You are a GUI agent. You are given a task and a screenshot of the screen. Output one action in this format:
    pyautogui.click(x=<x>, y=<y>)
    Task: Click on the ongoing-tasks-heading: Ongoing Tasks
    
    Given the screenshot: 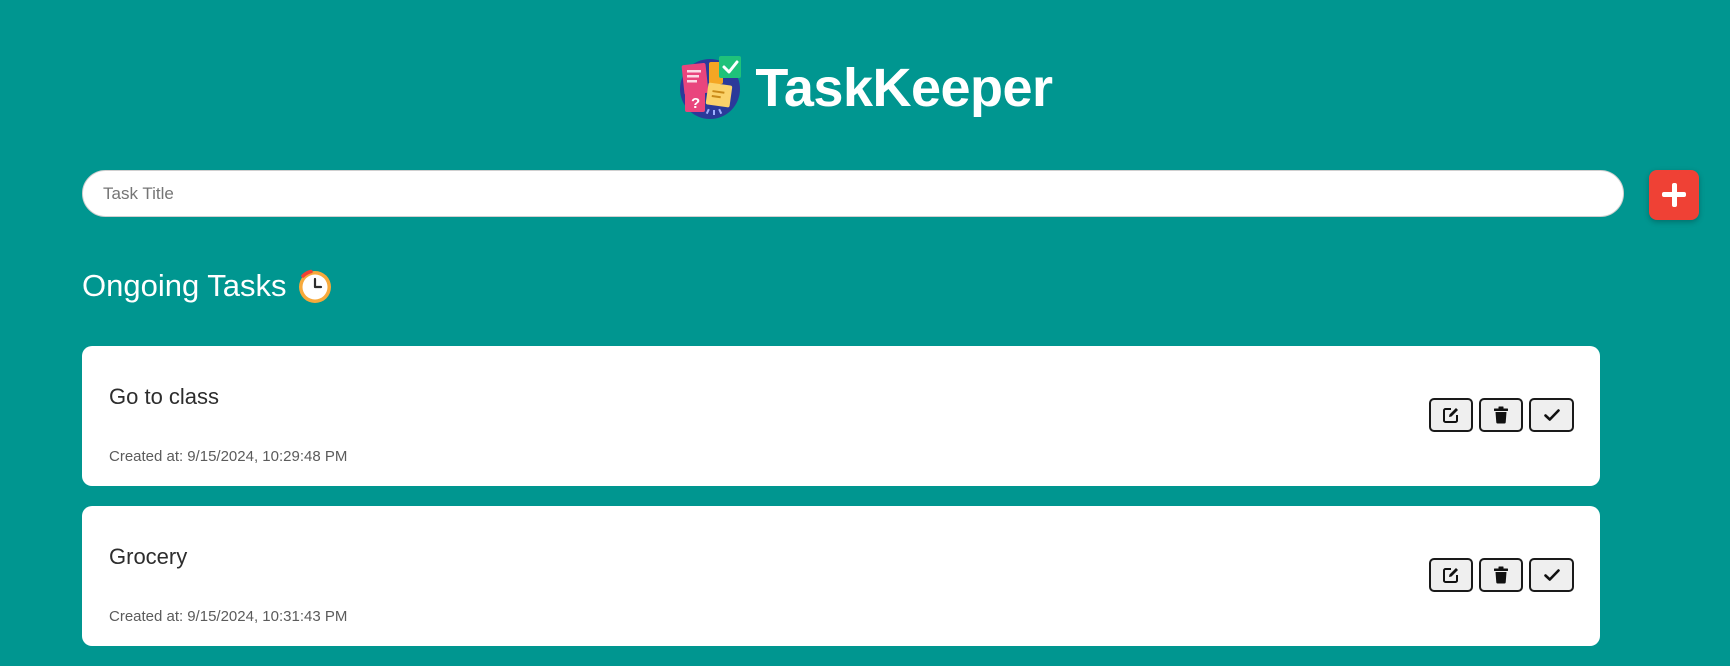 What is the action you would take?
    pyautogui.click(x=207, y=286)
    